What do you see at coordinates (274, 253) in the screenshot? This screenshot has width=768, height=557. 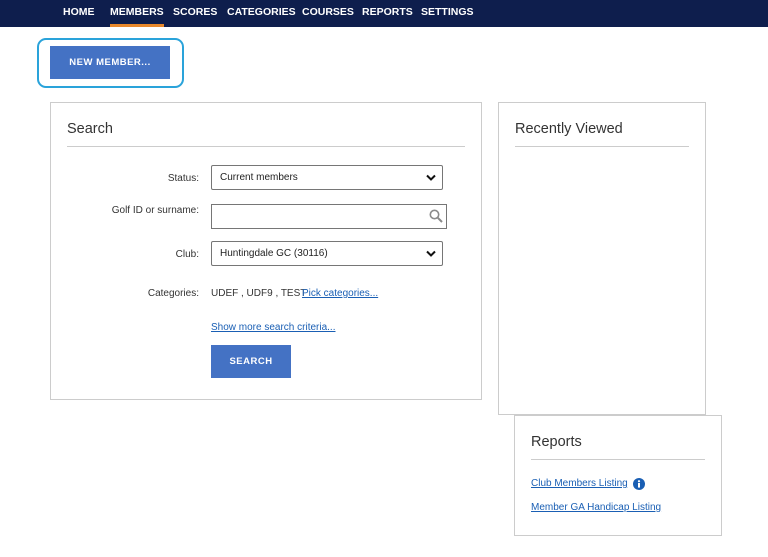 I see `club-select-value: Huntingdale GC (30116)` at bounding box center [274, 253].